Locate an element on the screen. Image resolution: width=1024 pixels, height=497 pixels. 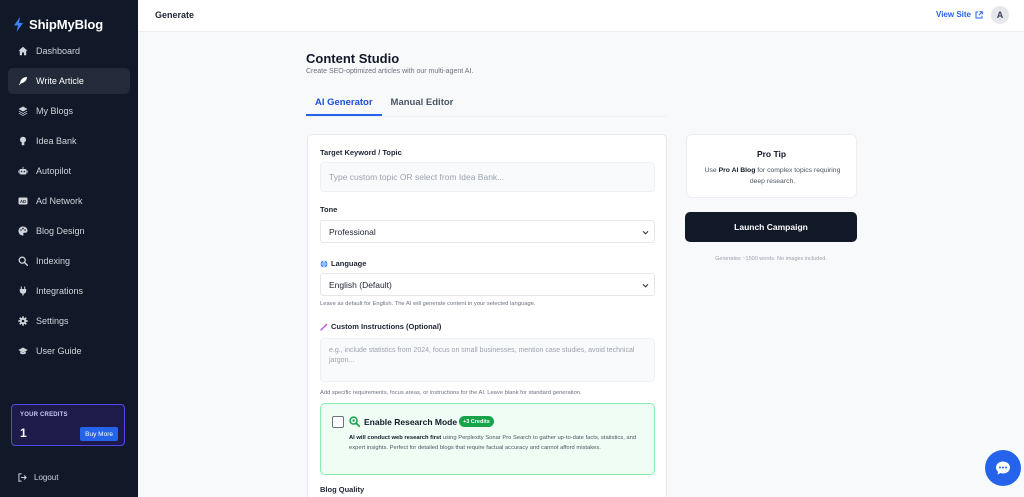
svg-text: AD is located at coordinates (23, 201).